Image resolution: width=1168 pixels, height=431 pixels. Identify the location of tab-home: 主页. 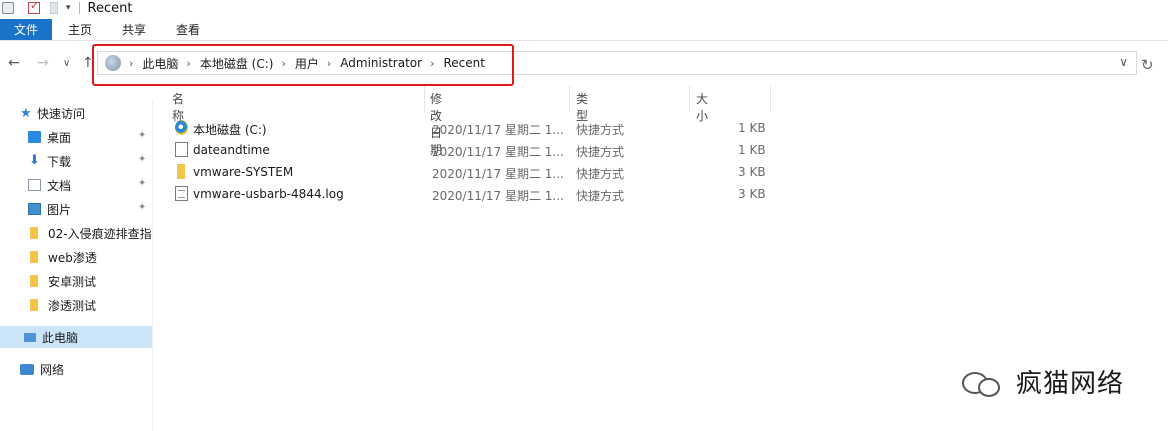
(80, 29).